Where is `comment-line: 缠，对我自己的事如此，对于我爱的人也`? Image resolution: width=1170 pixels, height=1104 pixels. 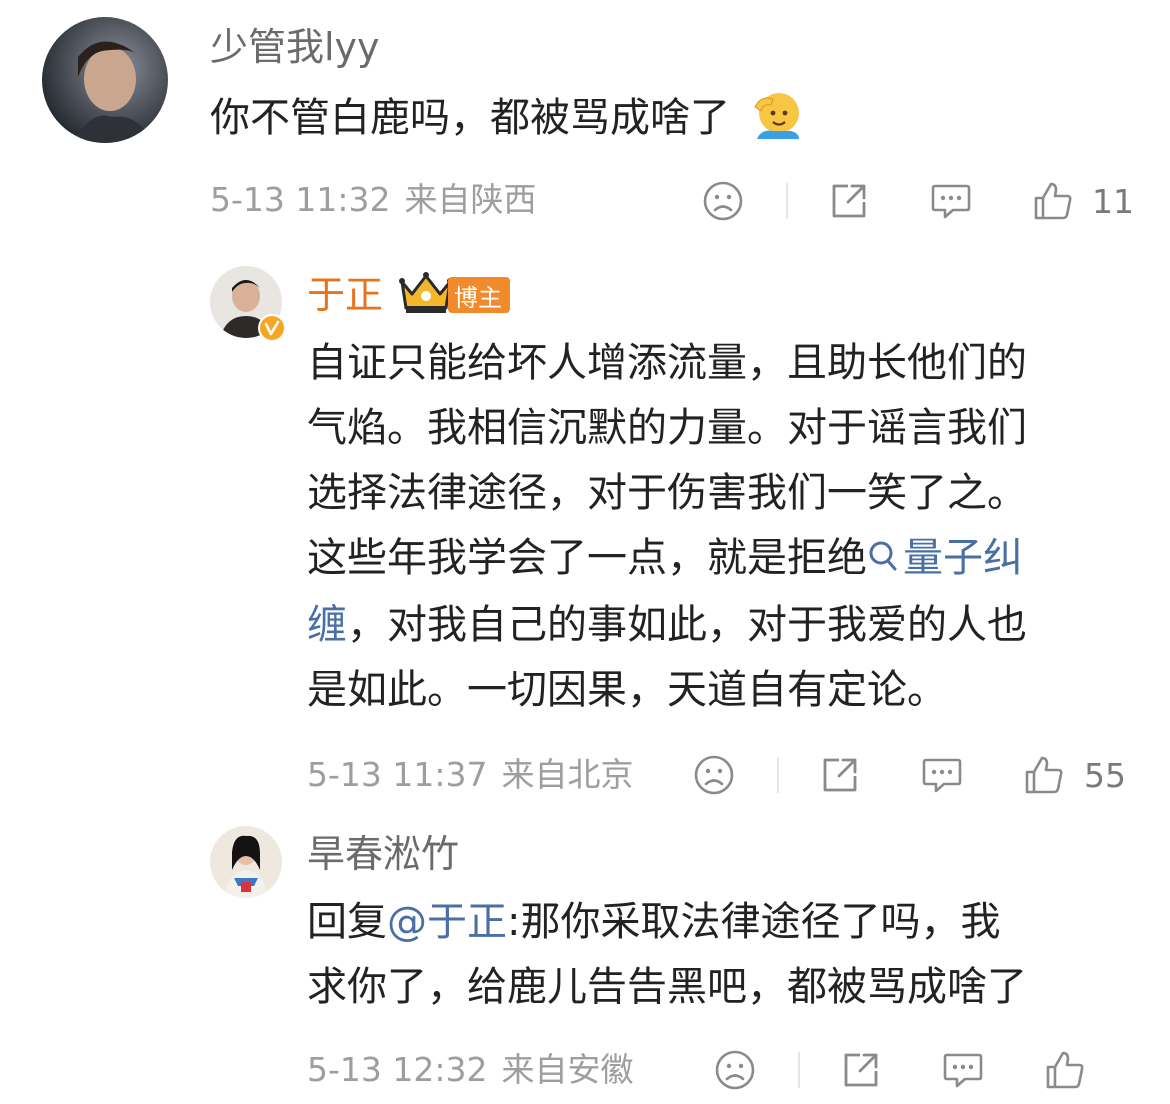 comment-line: 缠，对我自己的事如此，对于我爱的人也 is located at coordinates (717, 625).